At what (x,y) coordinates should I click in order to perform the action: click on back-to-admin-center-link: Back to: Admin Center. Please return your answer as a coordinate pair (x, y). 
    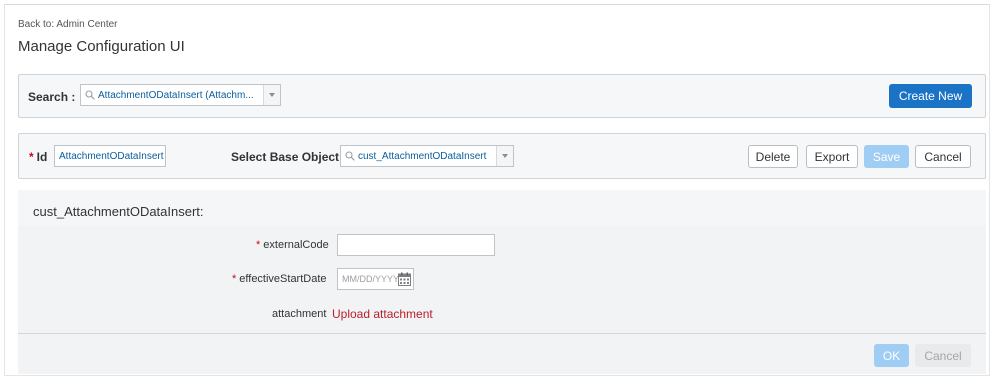
    Looking at the image, I should click on (68, 24).